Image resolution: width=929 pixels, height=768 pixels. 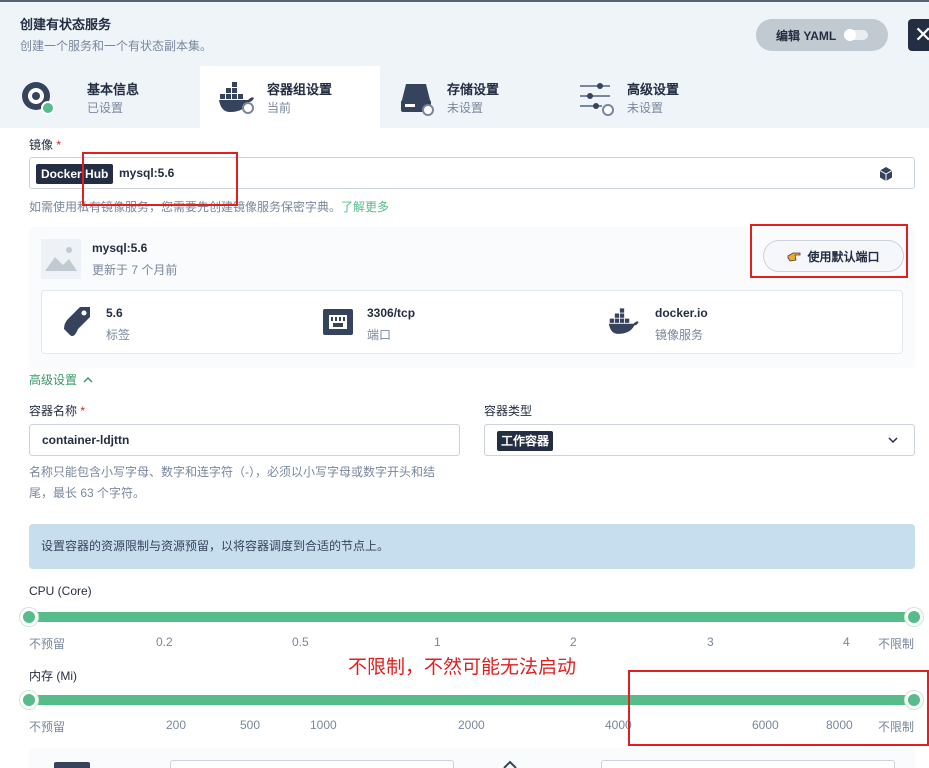 What do you see at coordinates (893, 440) in the screenshot?
I see `chevron-down-icon` at bounding box center [893, 440].